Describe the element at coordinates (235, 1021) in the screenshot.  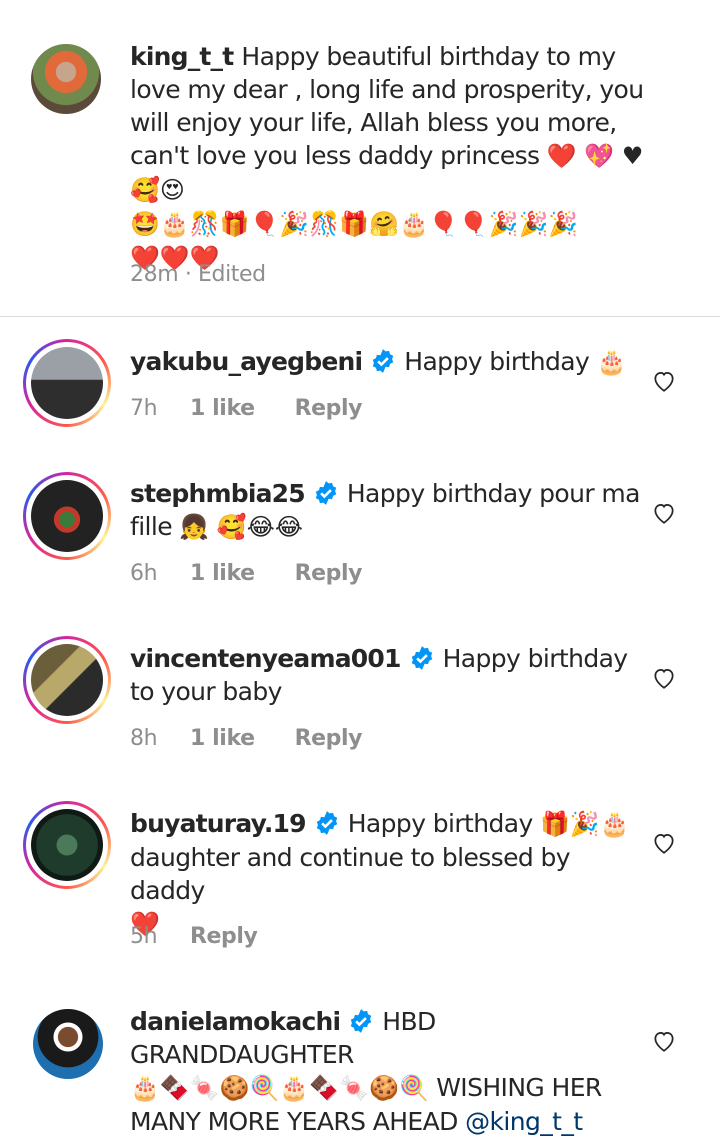
I see `comment-username: danielamokachi` at that location.